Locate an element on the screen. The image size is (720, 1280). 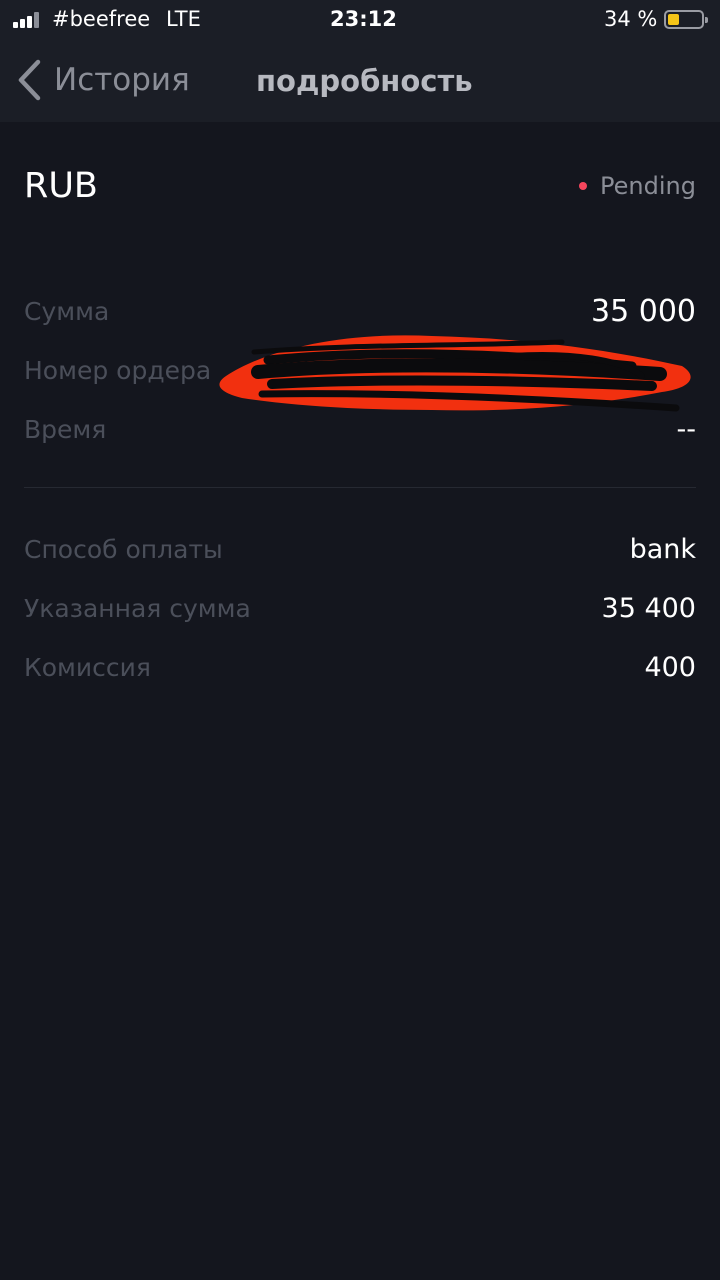
detail-row-amount: Сумма 35 000 is located at coordinates (360, 311).